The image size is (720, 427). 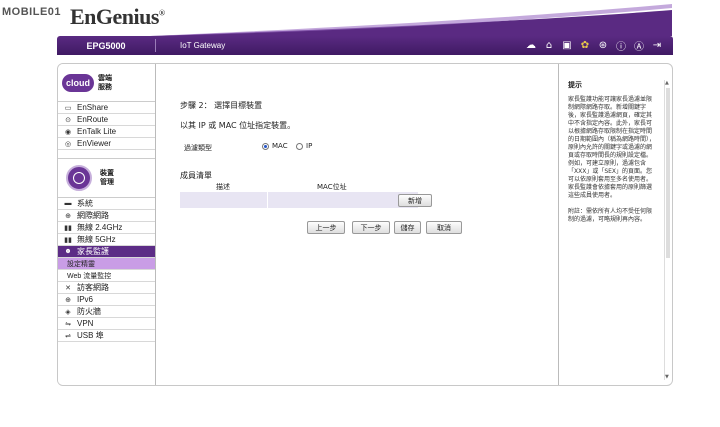 What do you see at coordinates (603, 46) in the screenshot?
I see `globe-icon: ⊛` at bounding box center [603, 46].